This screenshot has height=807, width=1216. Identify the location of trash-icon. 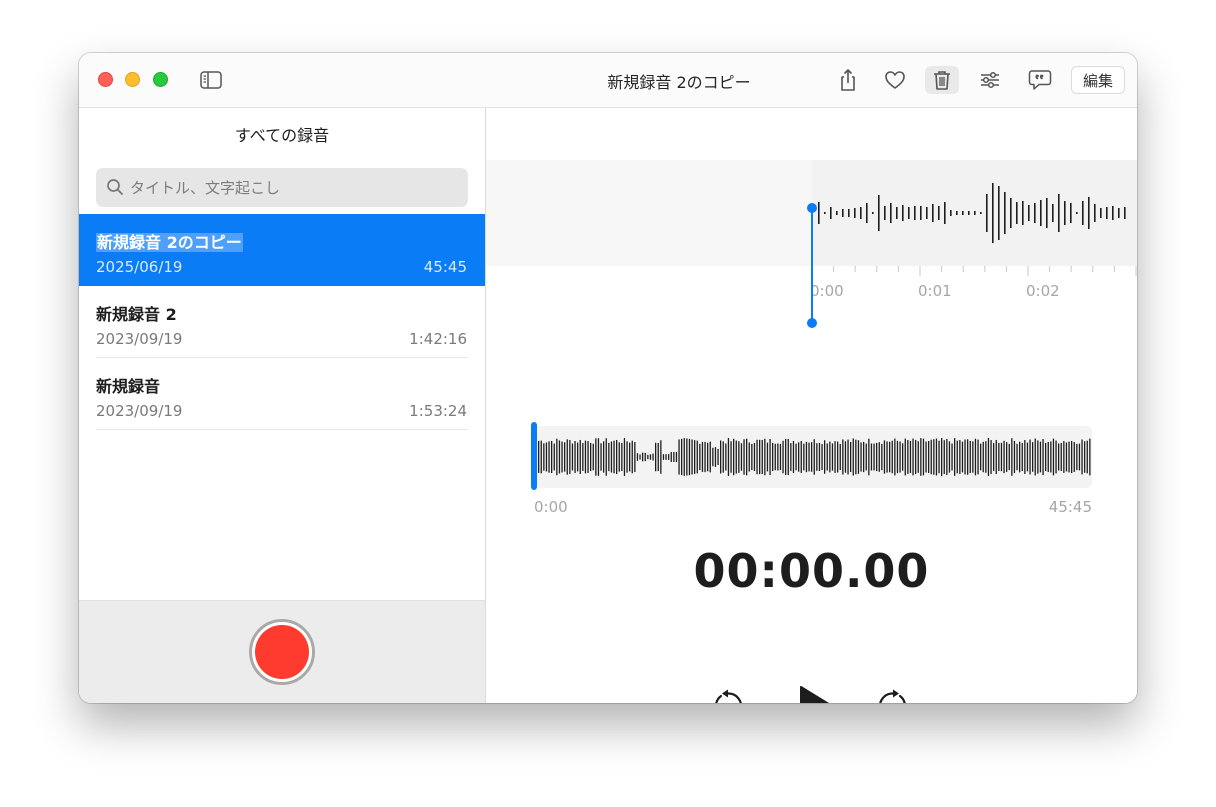
(942, 80).